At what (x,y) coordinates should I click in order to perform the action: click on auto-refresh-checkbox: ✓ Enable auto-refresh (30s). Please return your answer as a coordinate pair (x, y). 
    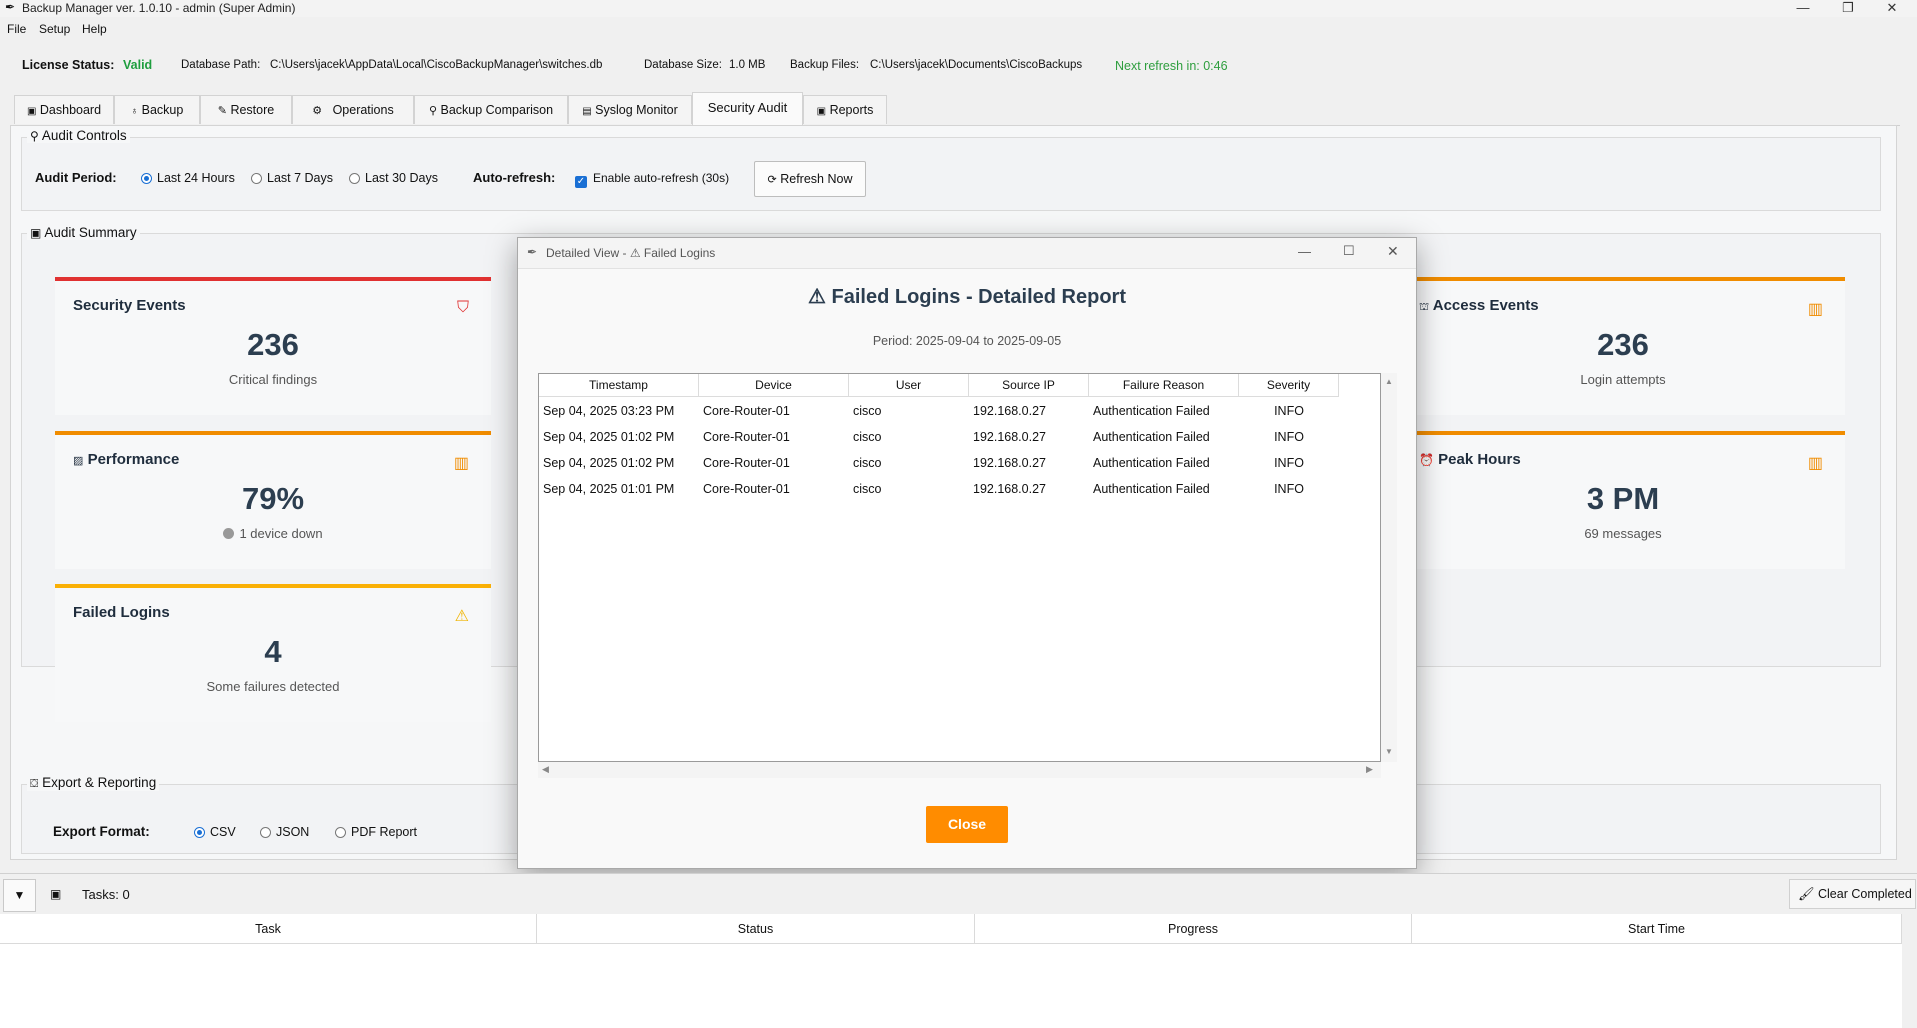
    Looking at the image, I should click on (652, 179).